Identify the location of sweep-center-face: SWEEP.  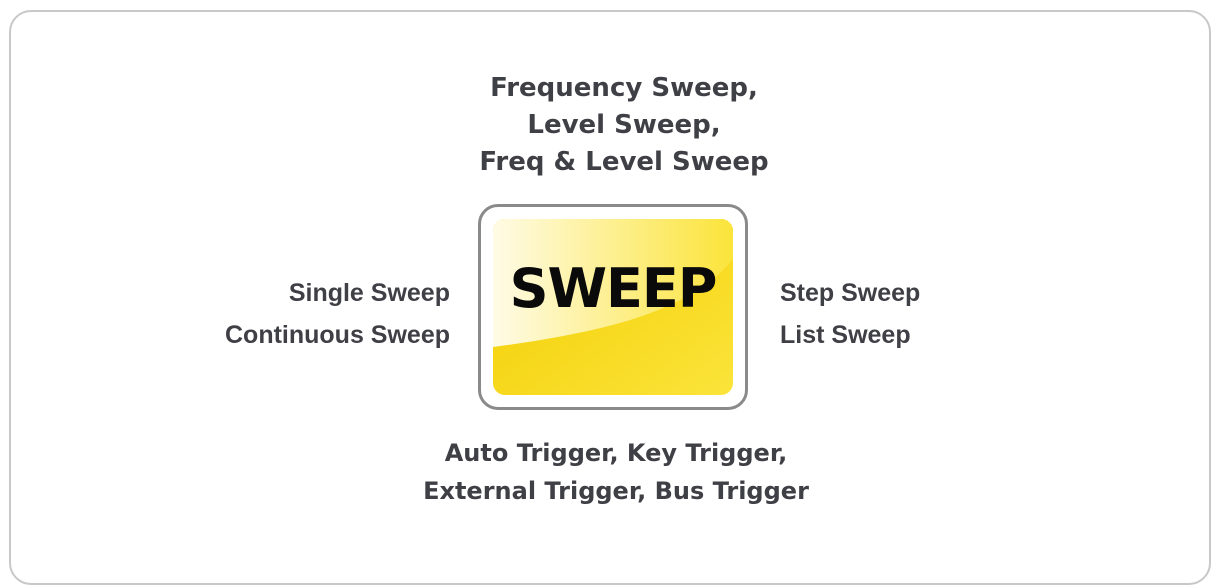
(613, 307).